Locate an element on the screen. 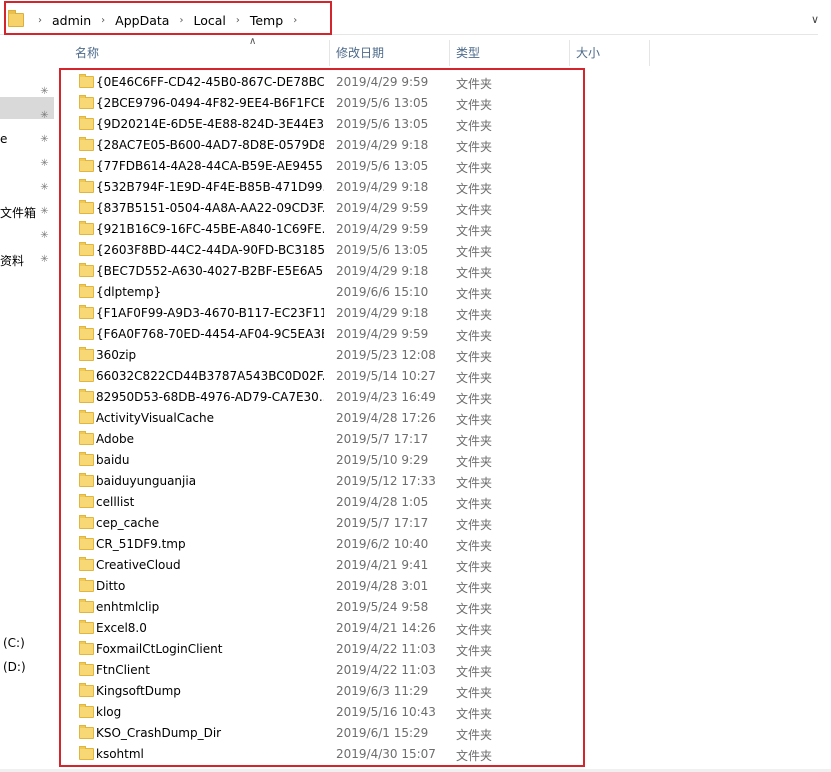 The width and height of the screenshot is (831, 772). sidebar-item-label: e is located at coordinates (3, 139).